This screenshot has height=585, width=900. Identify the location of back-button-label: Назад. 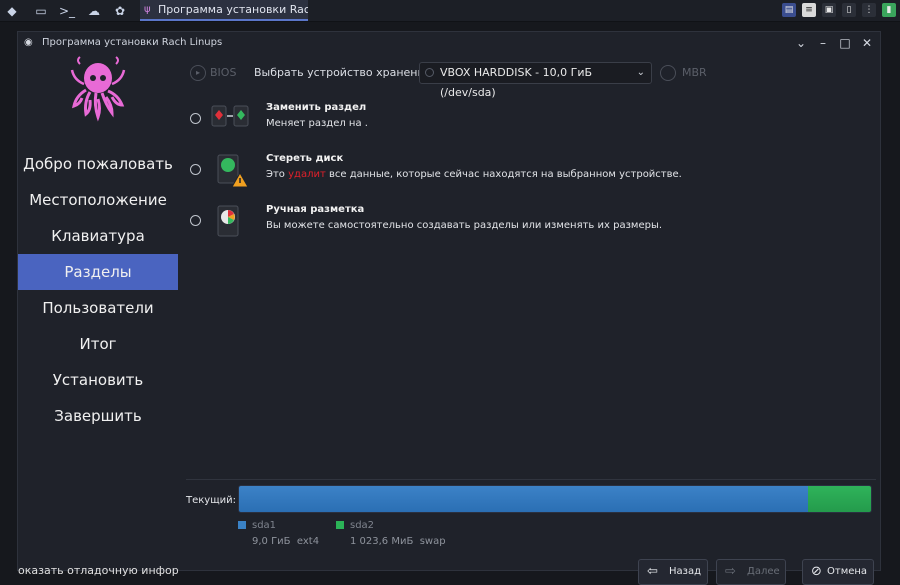
(685, 571).